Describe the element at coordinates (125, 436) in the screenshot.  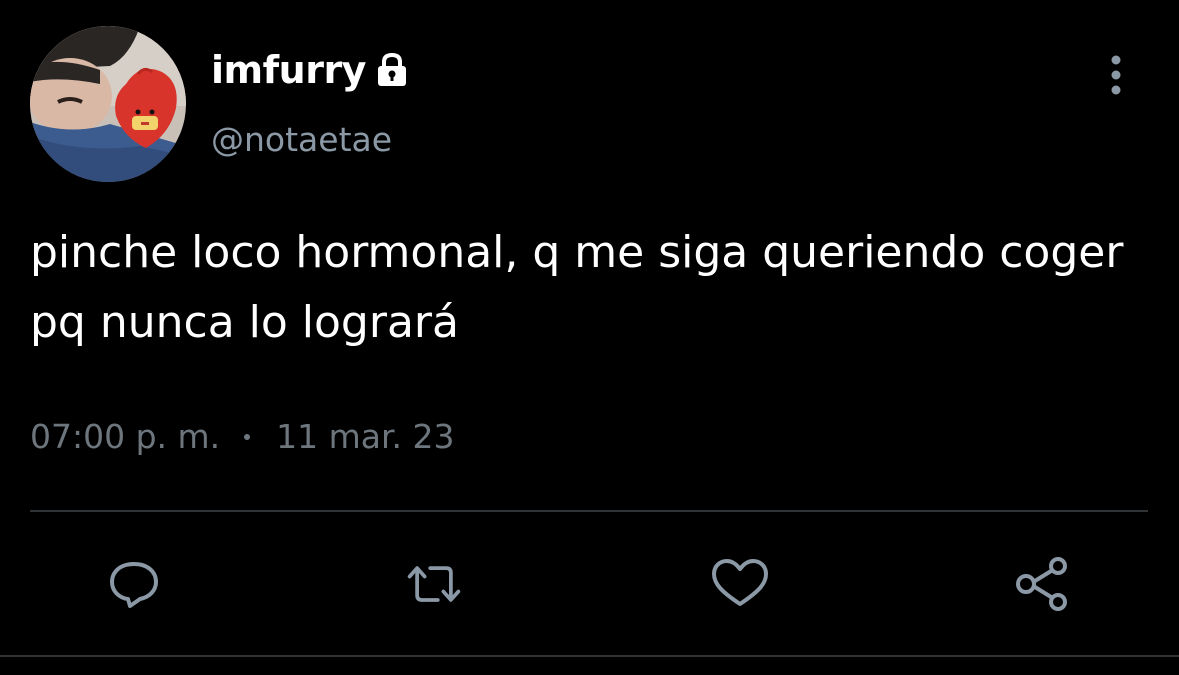
I see `tweet-time: 07:00 p. m.` at that location.